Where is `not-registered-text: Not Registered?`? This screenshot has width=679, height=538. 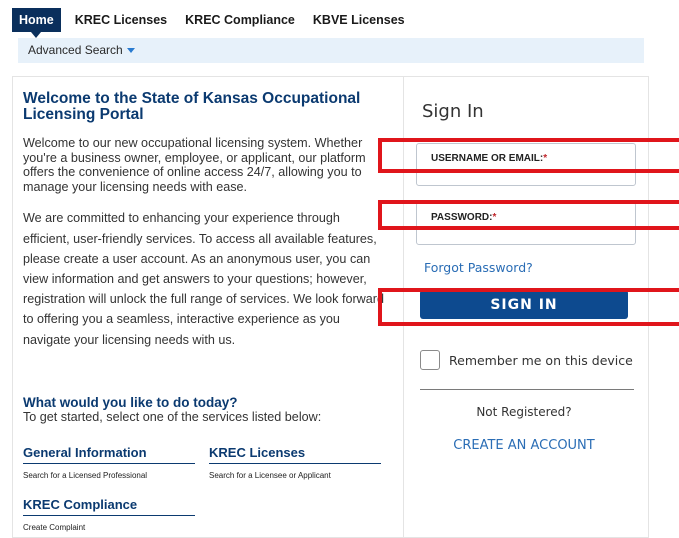
not-registered-text: Not Registered? is located at coordinates (524, 412).